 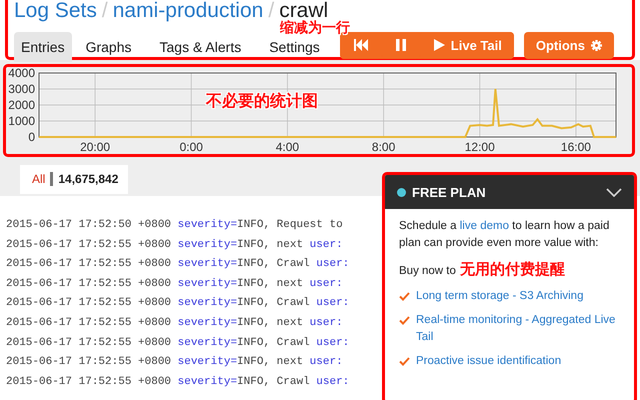 I want to click on nav-tab: Entries, so click(x=43, y=47).